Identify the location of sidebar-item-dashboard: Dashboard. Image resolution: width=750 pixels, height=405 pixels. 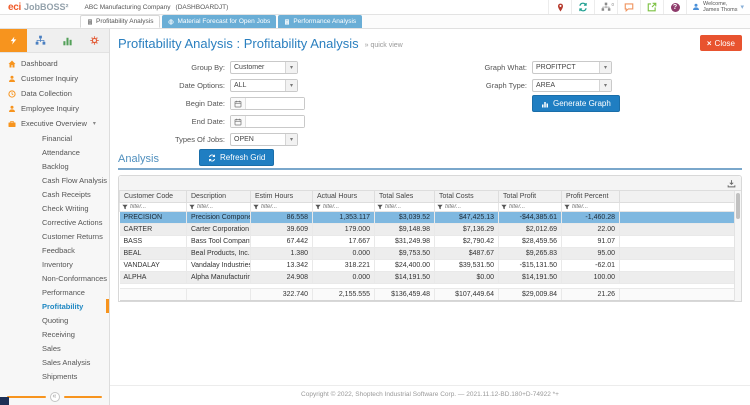
(54, 63).